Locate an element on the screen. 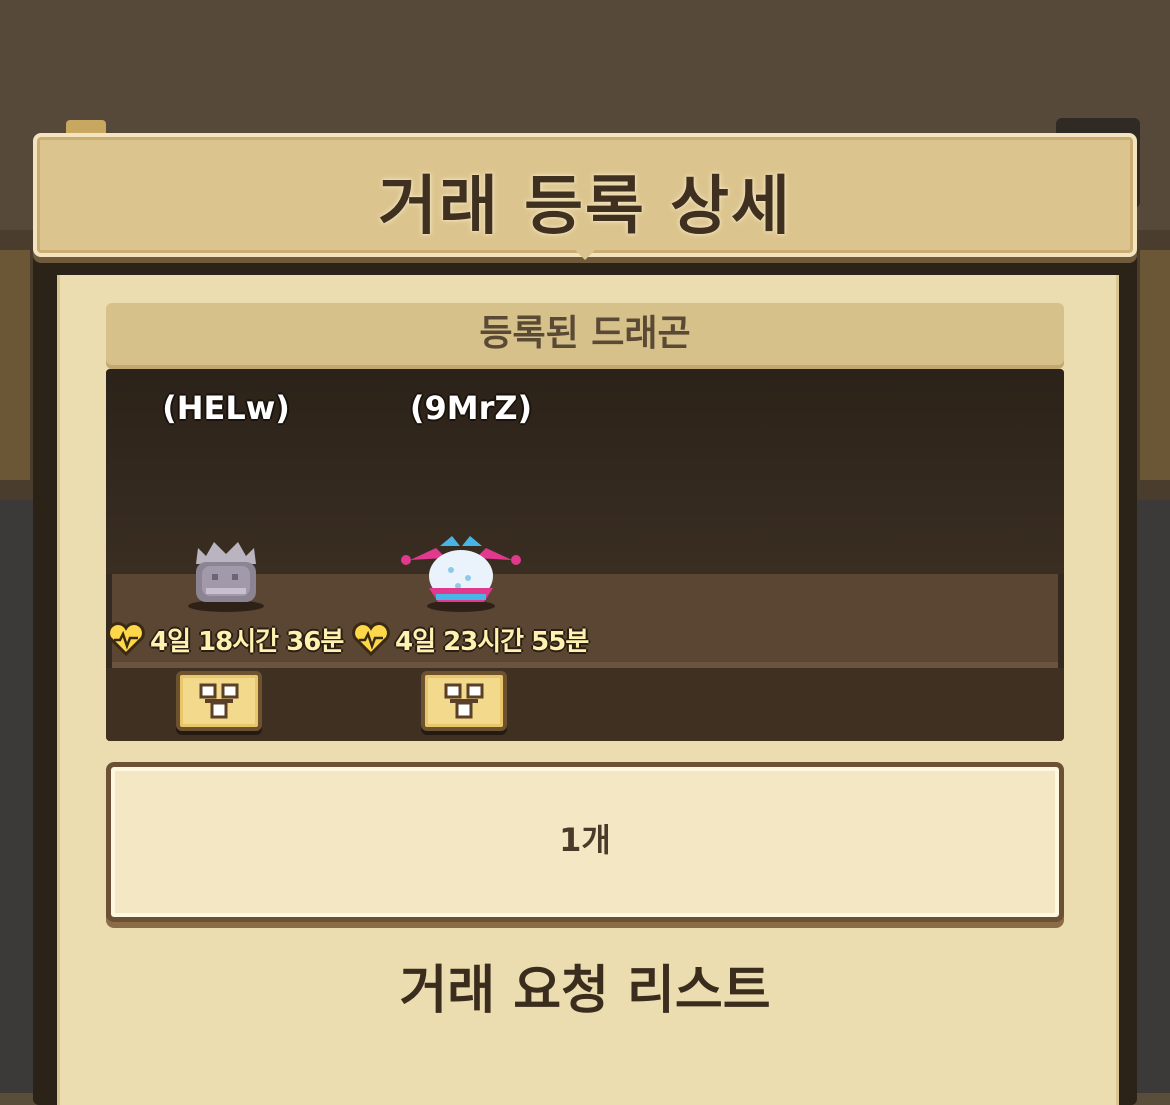  dragon-time-remaining: 4일 23시간 55분 is located at coordinates (492, 641).